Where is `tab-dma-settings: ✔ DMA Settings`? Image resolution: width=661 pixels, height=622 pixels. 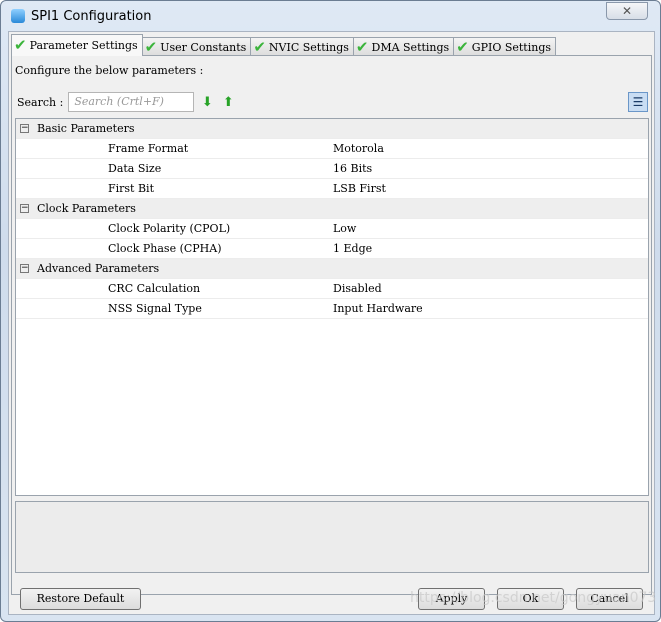 tab-dma-settings: ✔ DMA Settings is located at coordinates (403, 46).